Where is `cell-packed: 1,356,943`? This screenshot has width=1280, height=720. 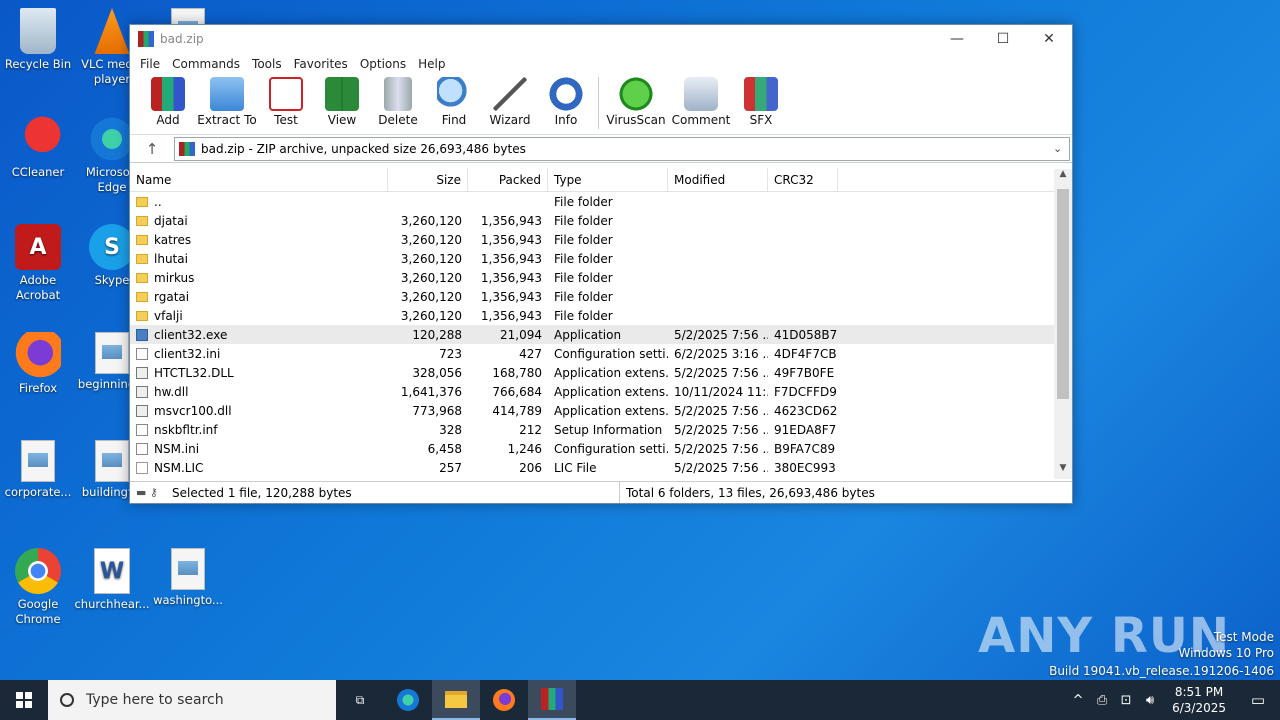
cell-packed: 1,356,943 is located at coordinates (511, 220).